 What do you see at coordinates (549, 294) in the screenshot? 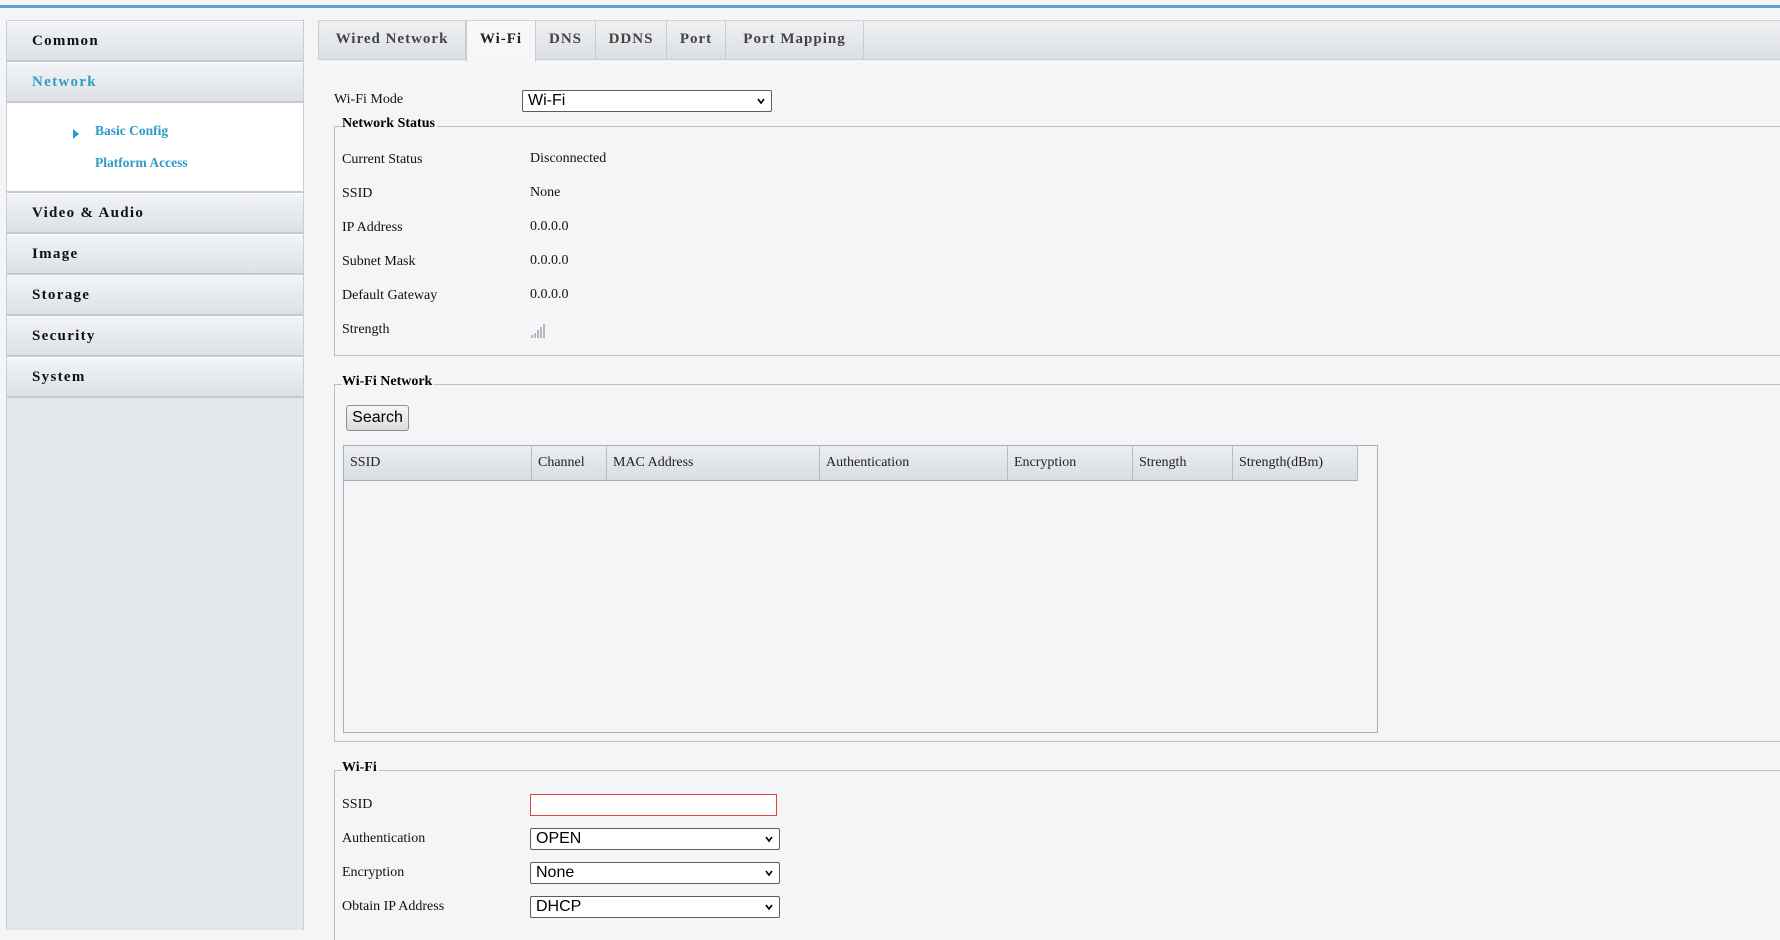
I see `default-gateway-value: 0.0.0.0` at bounding box center [549, 294].